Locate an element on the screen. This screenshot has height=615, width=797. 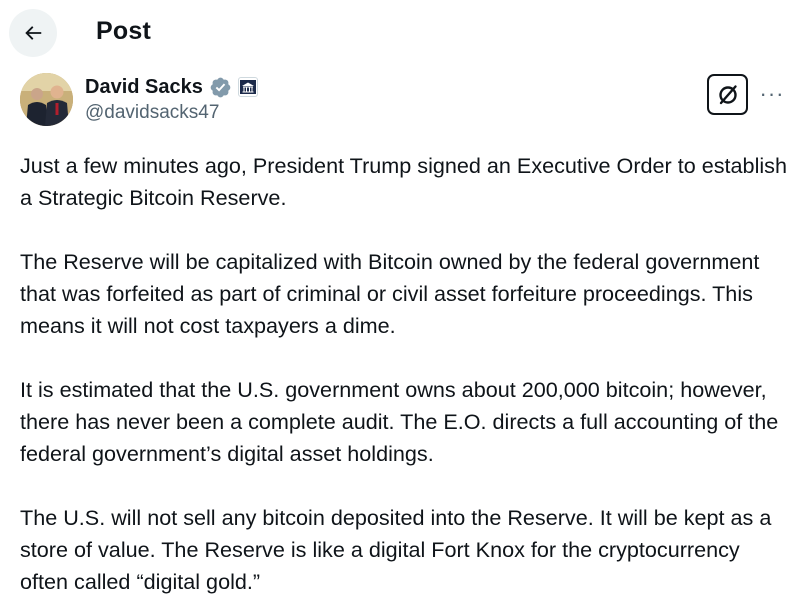
author-name-row: David Sacks is located at coordinates (171, 87).